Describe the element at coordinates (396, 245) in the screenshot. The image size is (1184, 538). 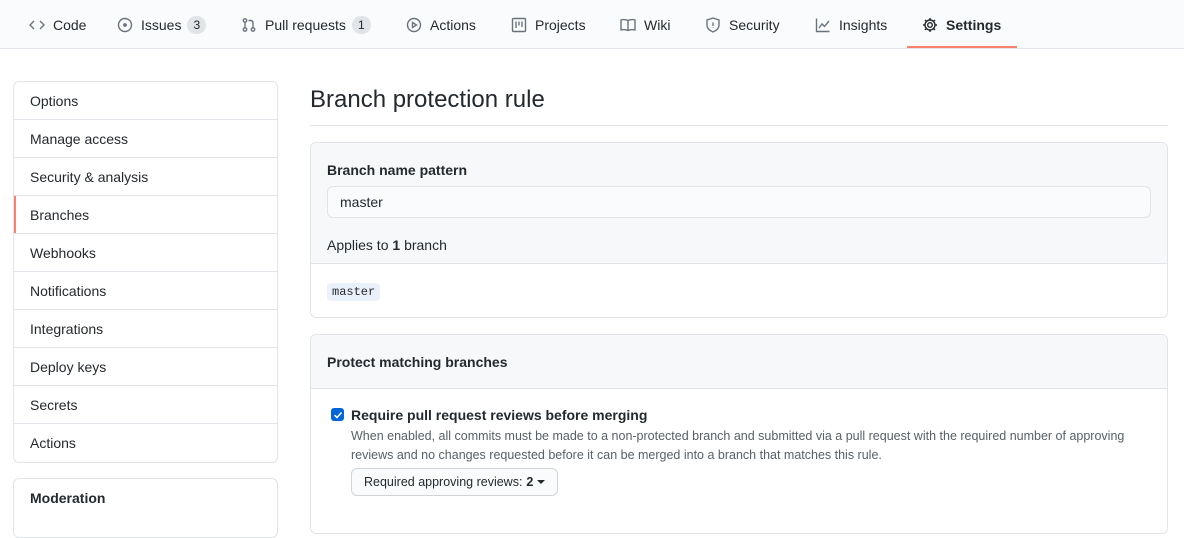
I see `applies-count: 1` at that location.